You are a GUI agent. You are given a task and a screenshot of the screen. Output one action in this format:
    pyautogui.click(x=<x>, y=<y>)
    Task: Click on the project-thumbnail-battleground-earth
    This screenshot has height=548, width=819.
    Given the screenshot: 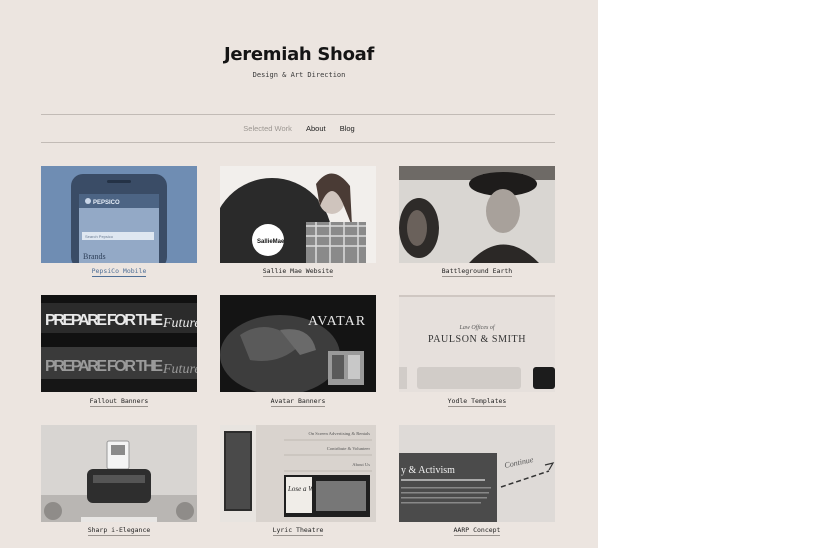 What is the action you would take?
    pyautogui.click(x=477, y=214)
    